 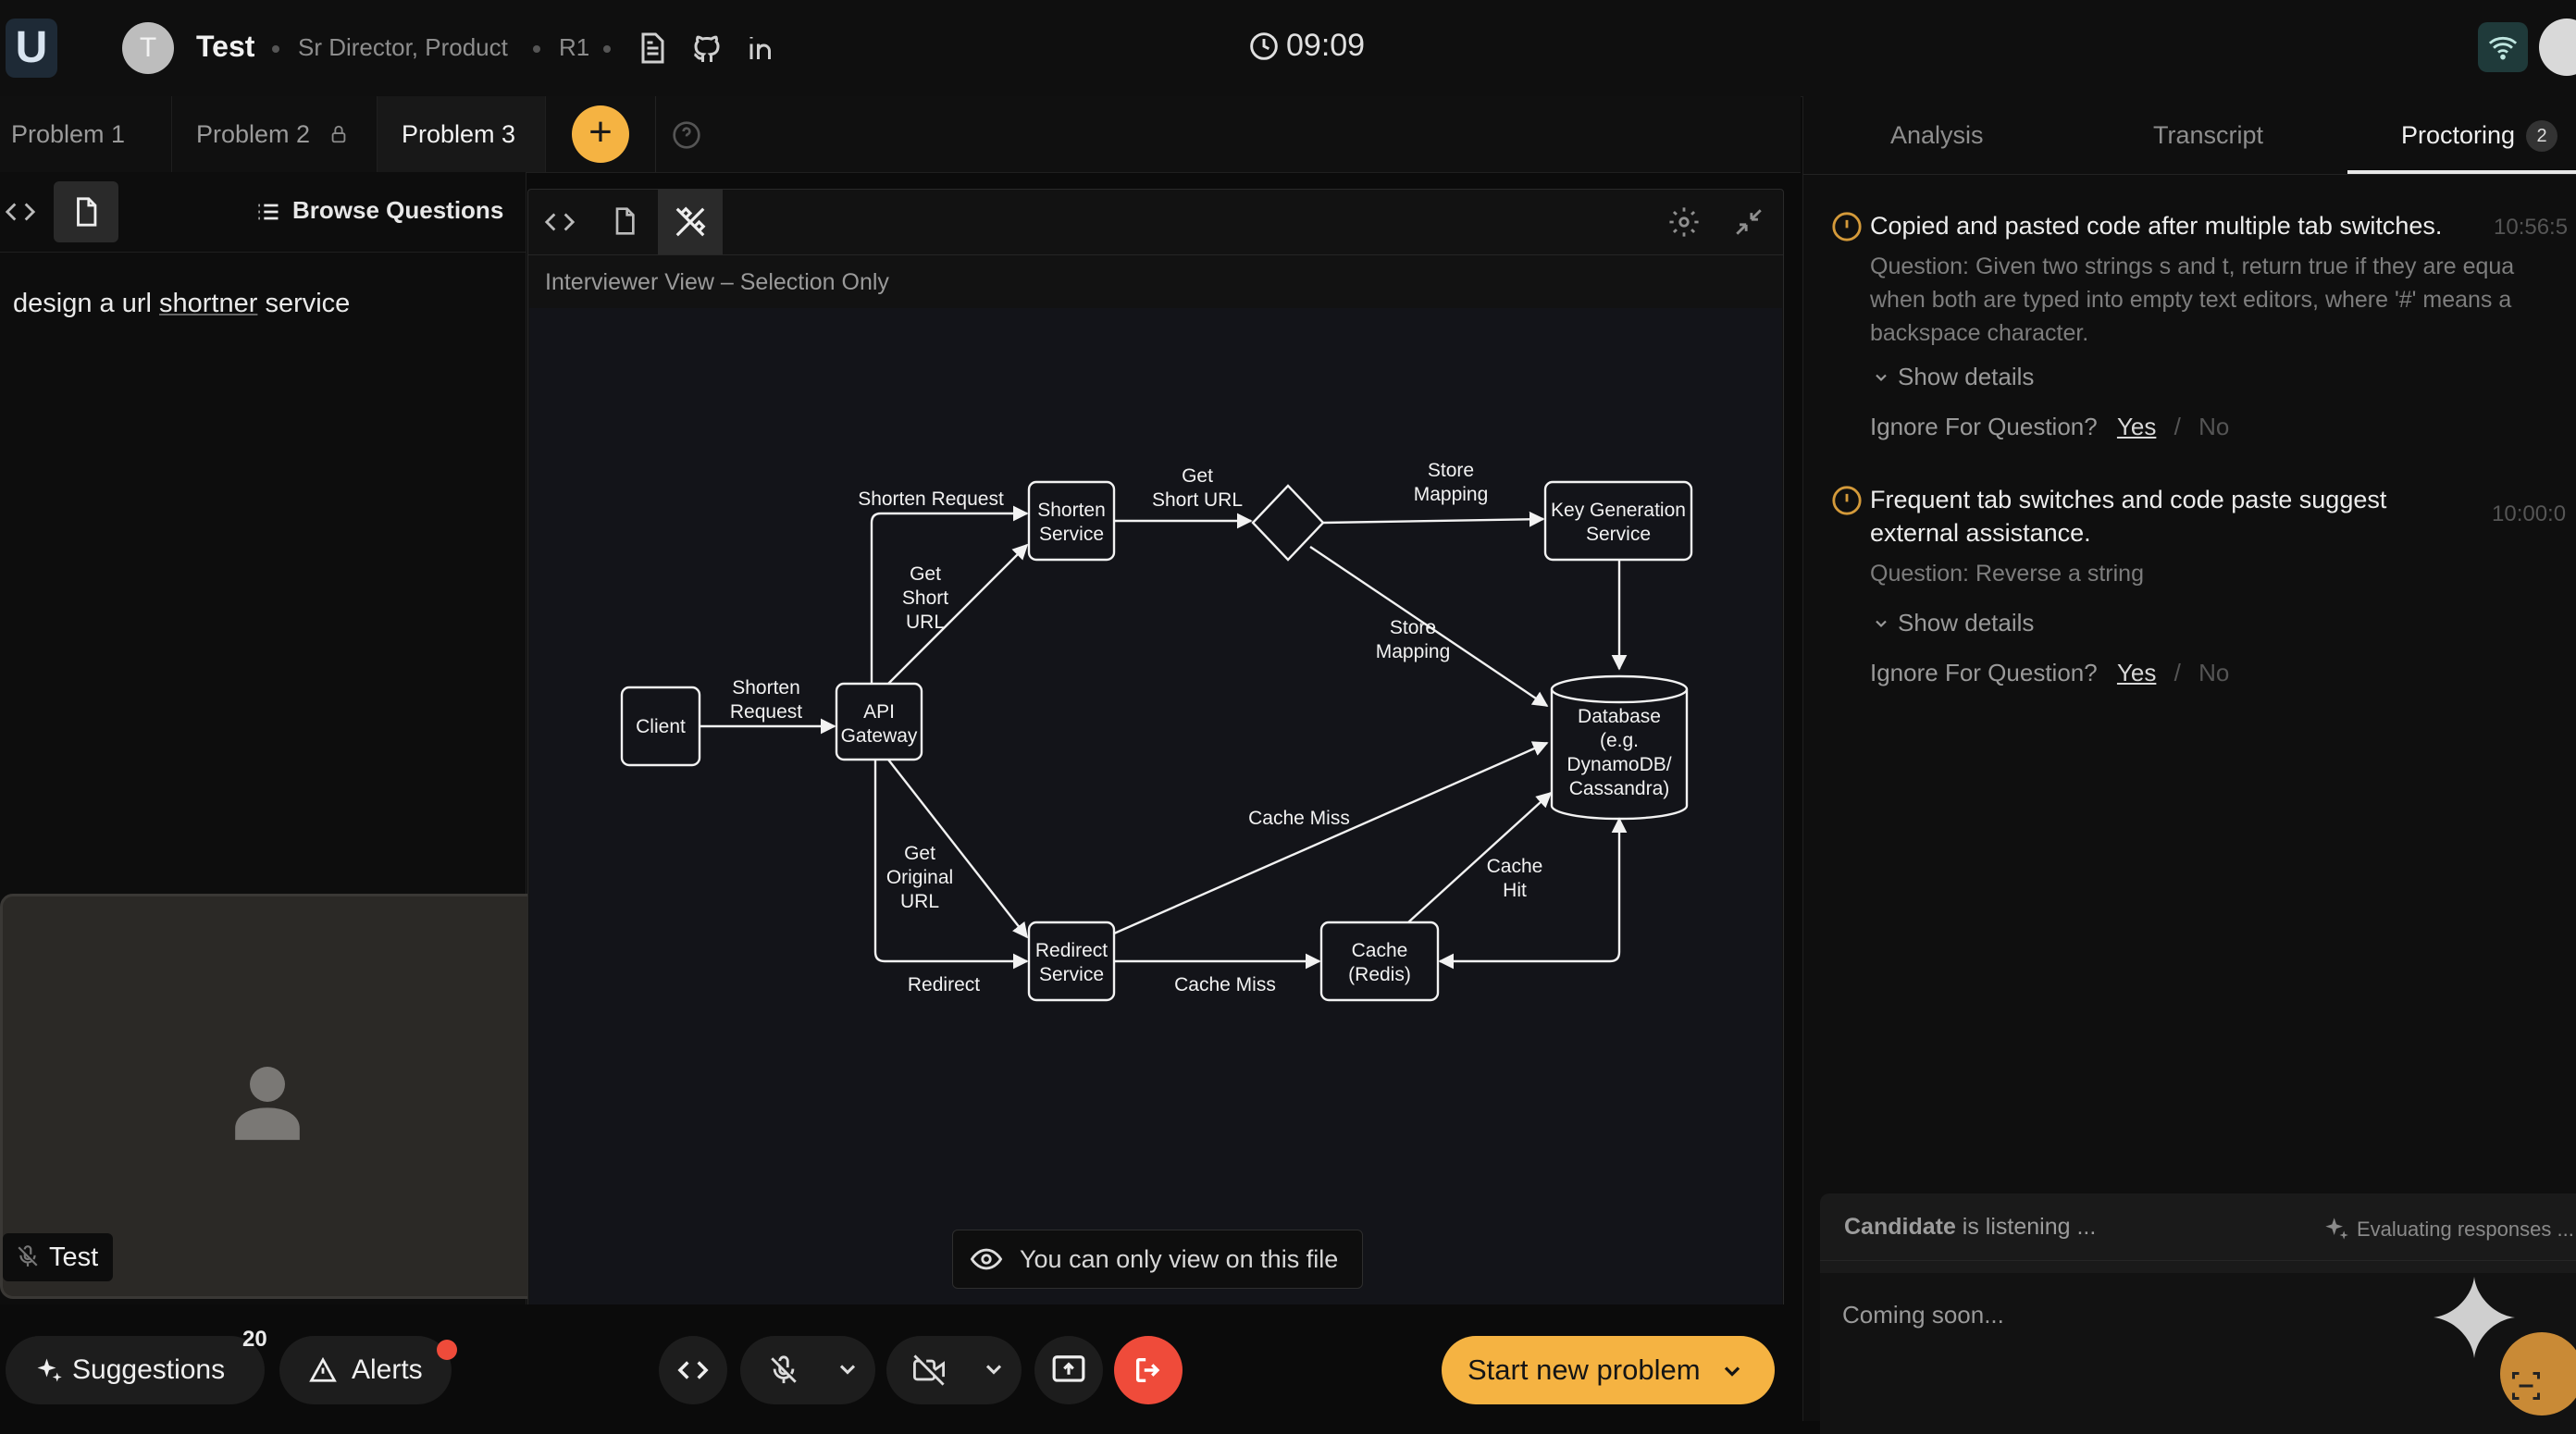 I want to click on code-editor-button, so click(x=693, y=1370).